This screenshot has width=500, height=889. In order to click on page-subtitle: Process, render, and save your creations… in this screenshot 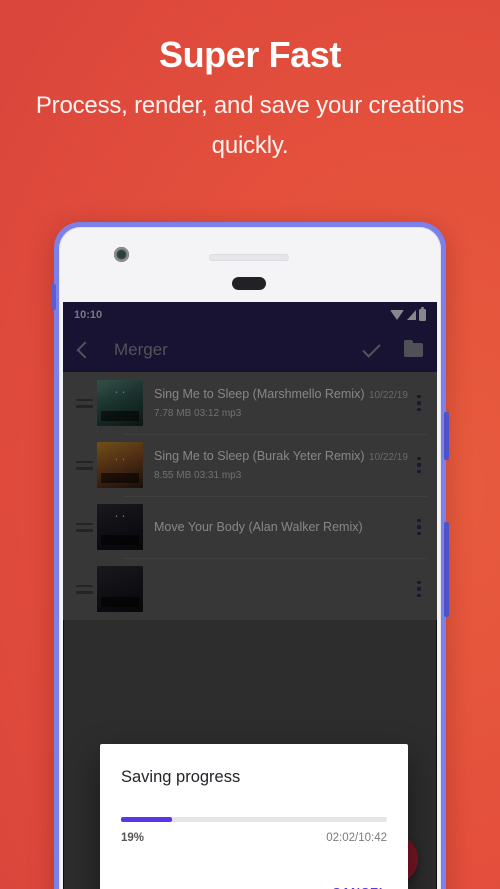, I will do `click(250, 125)`.